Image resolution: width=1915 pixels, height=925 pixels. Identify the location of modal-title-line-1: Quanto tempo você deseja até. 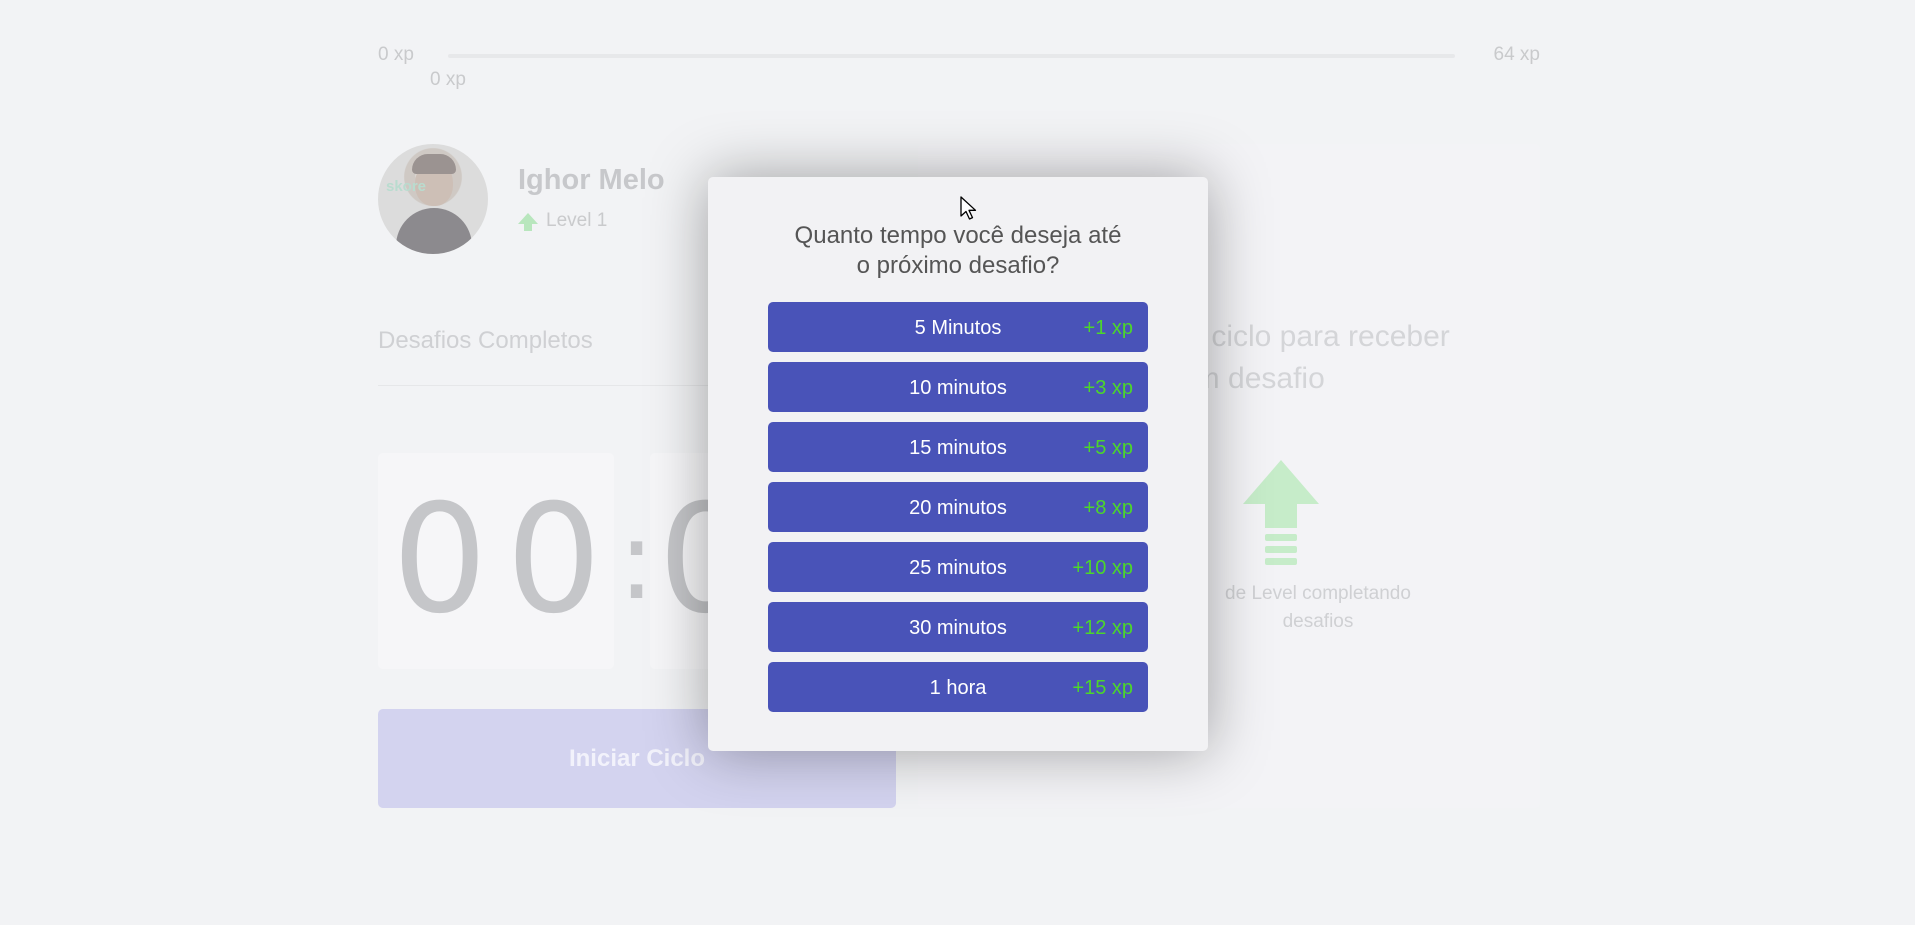
(958, 235).